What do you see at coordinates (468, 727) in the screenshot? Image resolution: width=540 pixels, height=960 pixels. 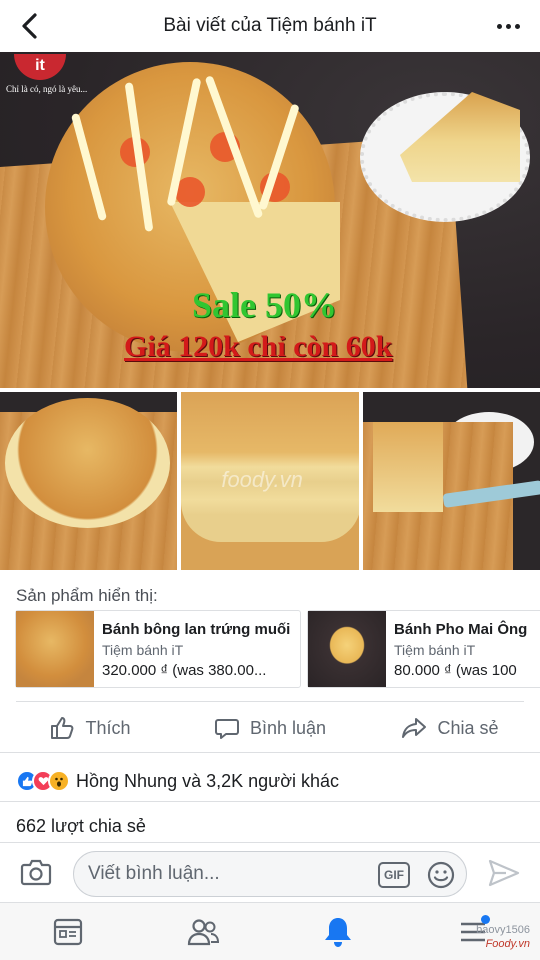 I see `share-label: Chia sẻ` at bounding box center [468, 727].